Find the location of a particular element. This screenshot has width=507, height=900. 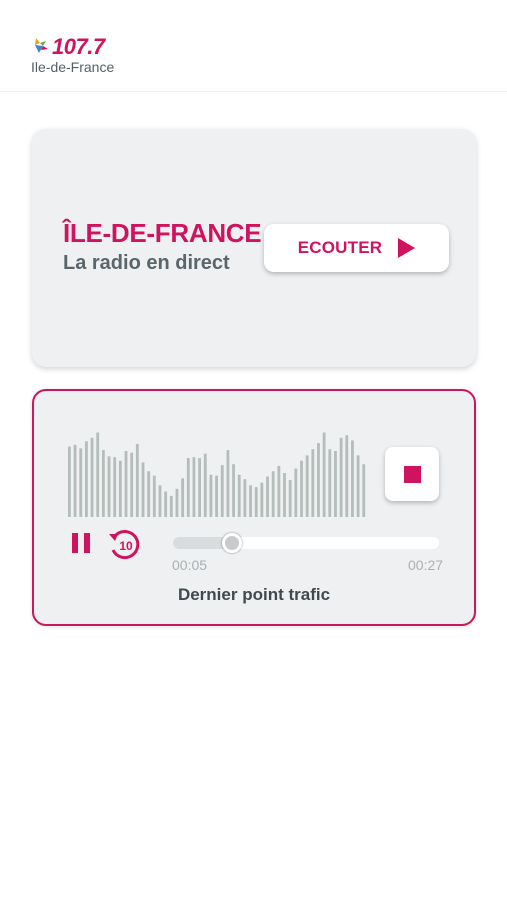

audio-waveform is located at coordinates (217, 474).